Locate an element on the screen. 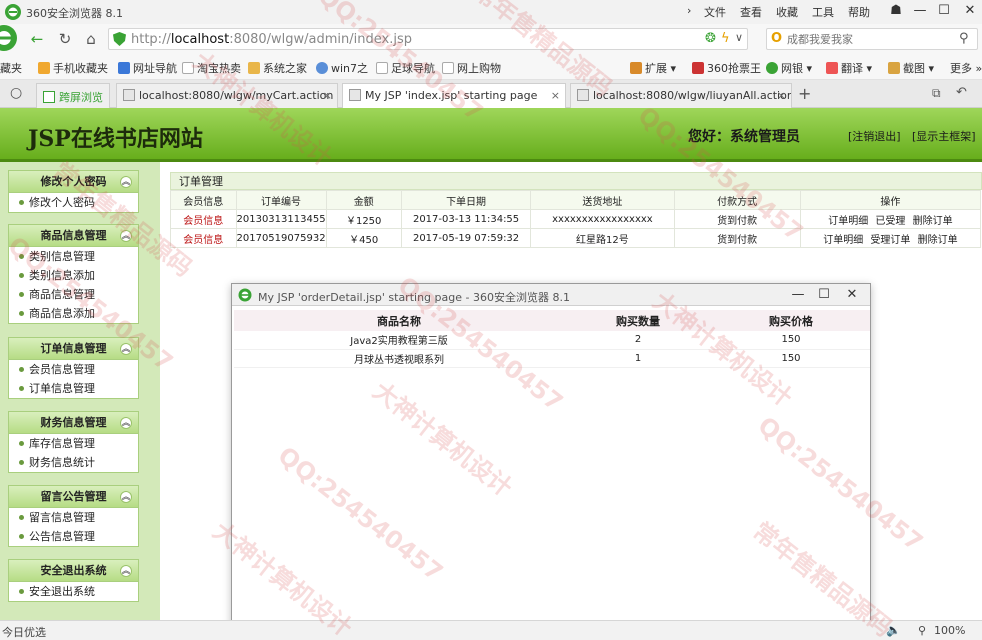 Image resolution: width=982 pixels, height=640 pixels. tab-mycart: localhost:8080/wlgw/myCart.action × is located at coordinates (227, 95).